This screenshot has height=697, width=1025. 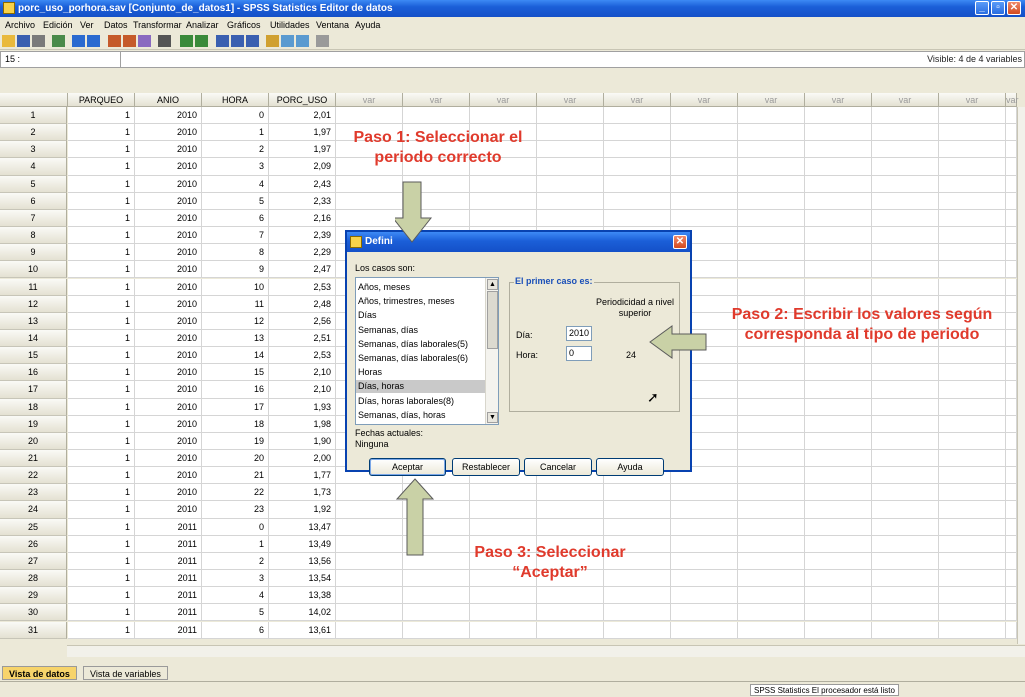 What do you see at coordinates (302, 253) in the screenshot?
I see `table-cell: 2,29` at bounding box center [302, 253].